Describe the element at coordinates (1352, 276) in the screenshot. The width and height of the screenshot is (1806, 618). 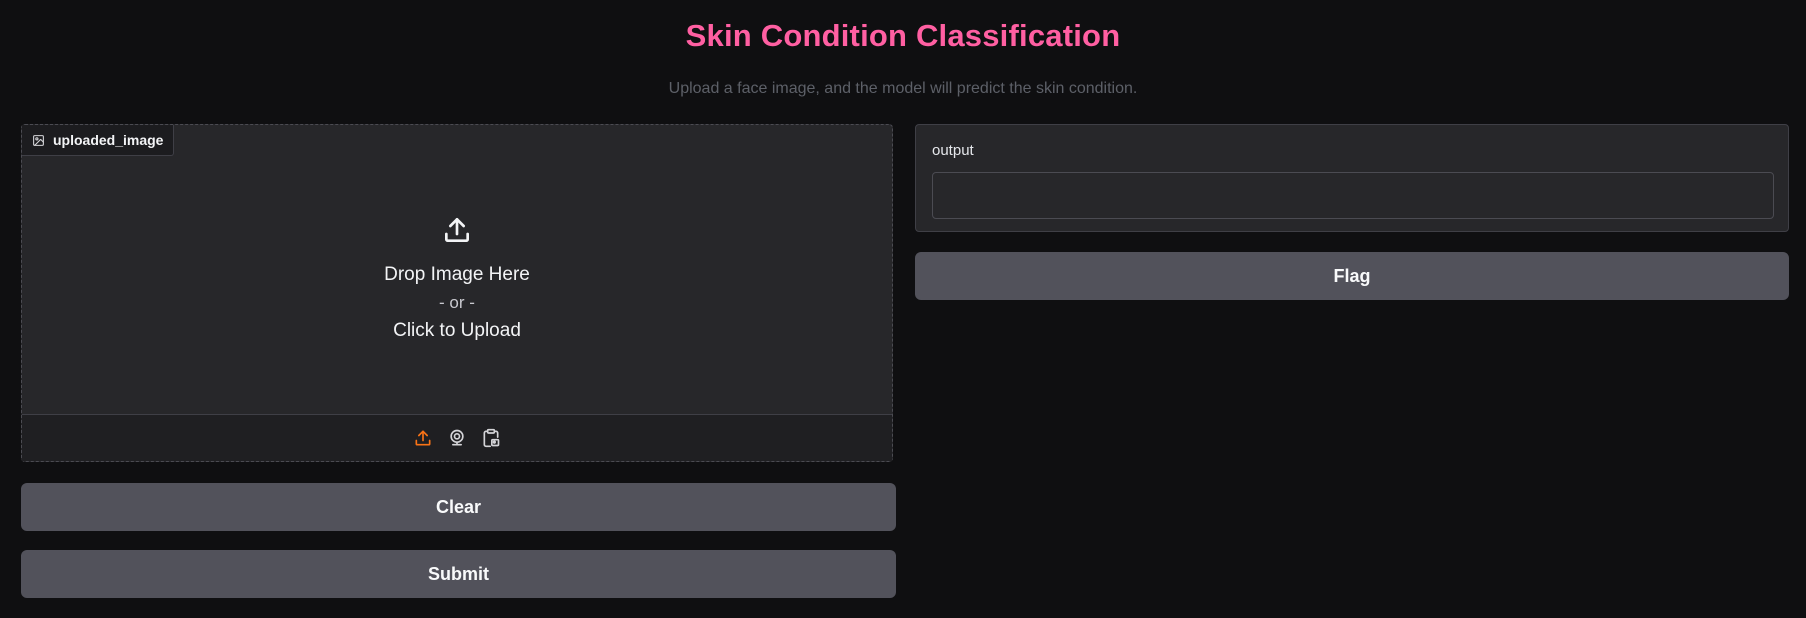
I see `flag-button: Flag` at that location.